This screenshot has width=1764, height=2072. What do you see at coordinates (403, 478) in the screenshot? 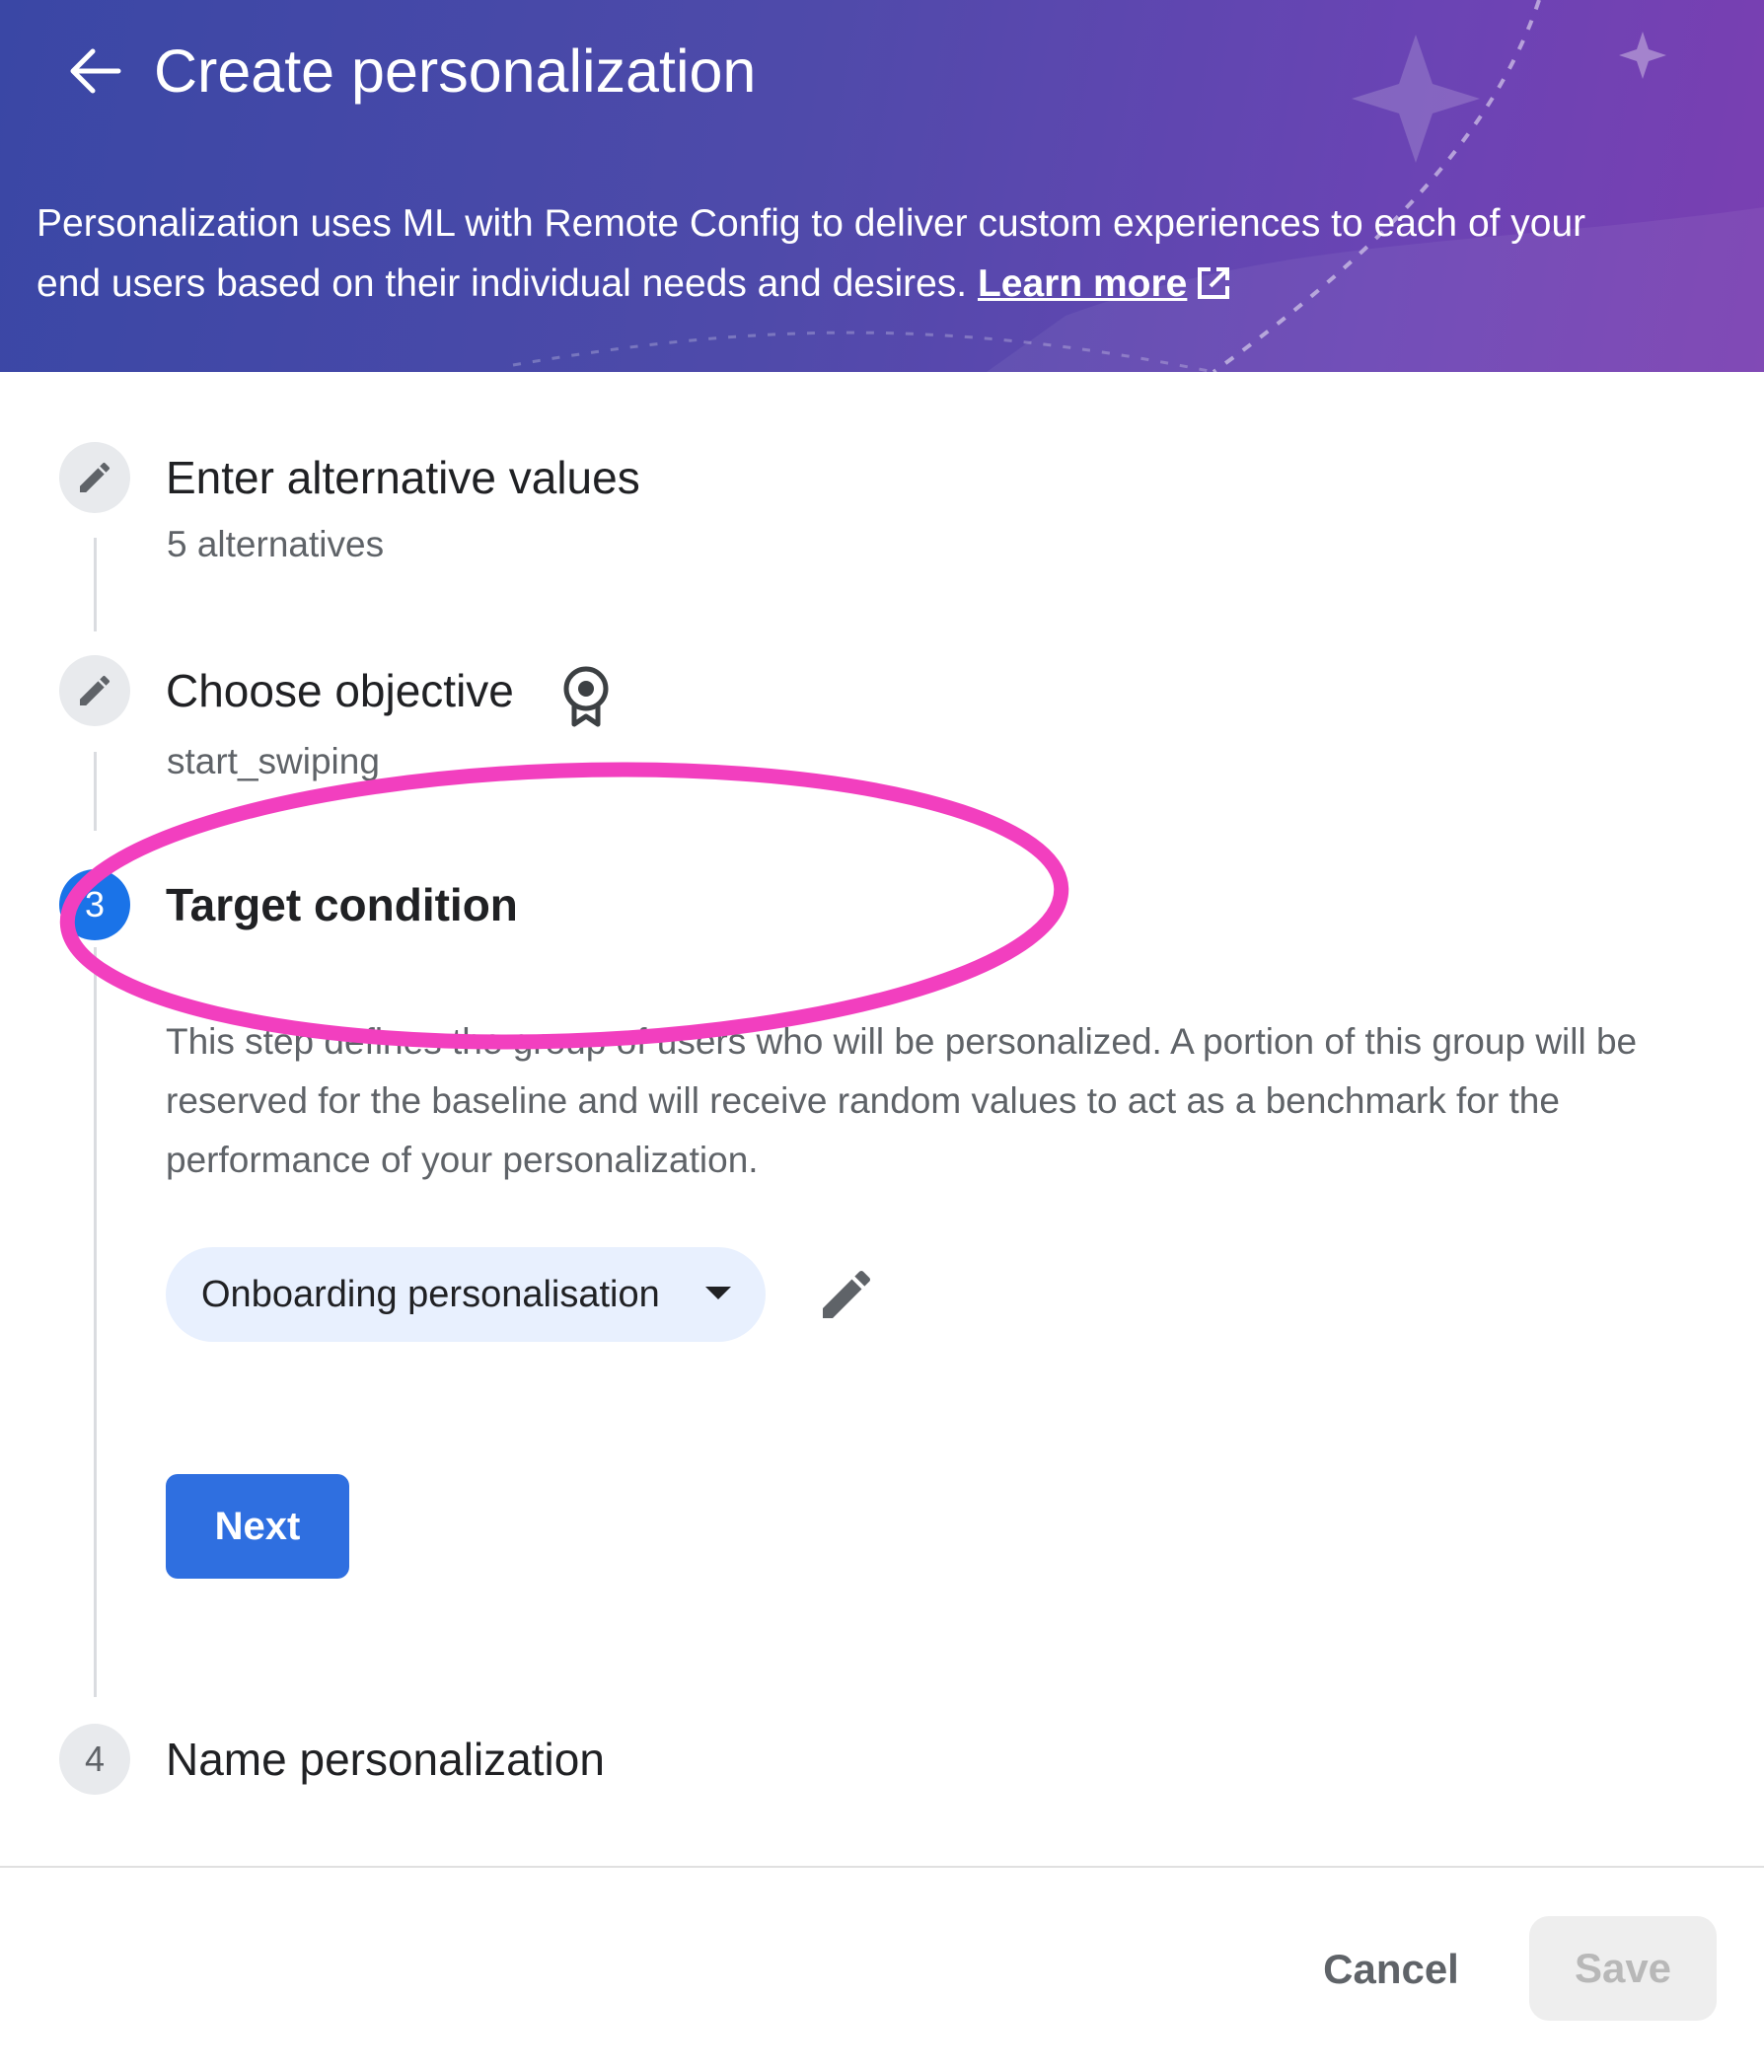
I see `step-title: Enter alternative values` at bounding box center [403, 478].